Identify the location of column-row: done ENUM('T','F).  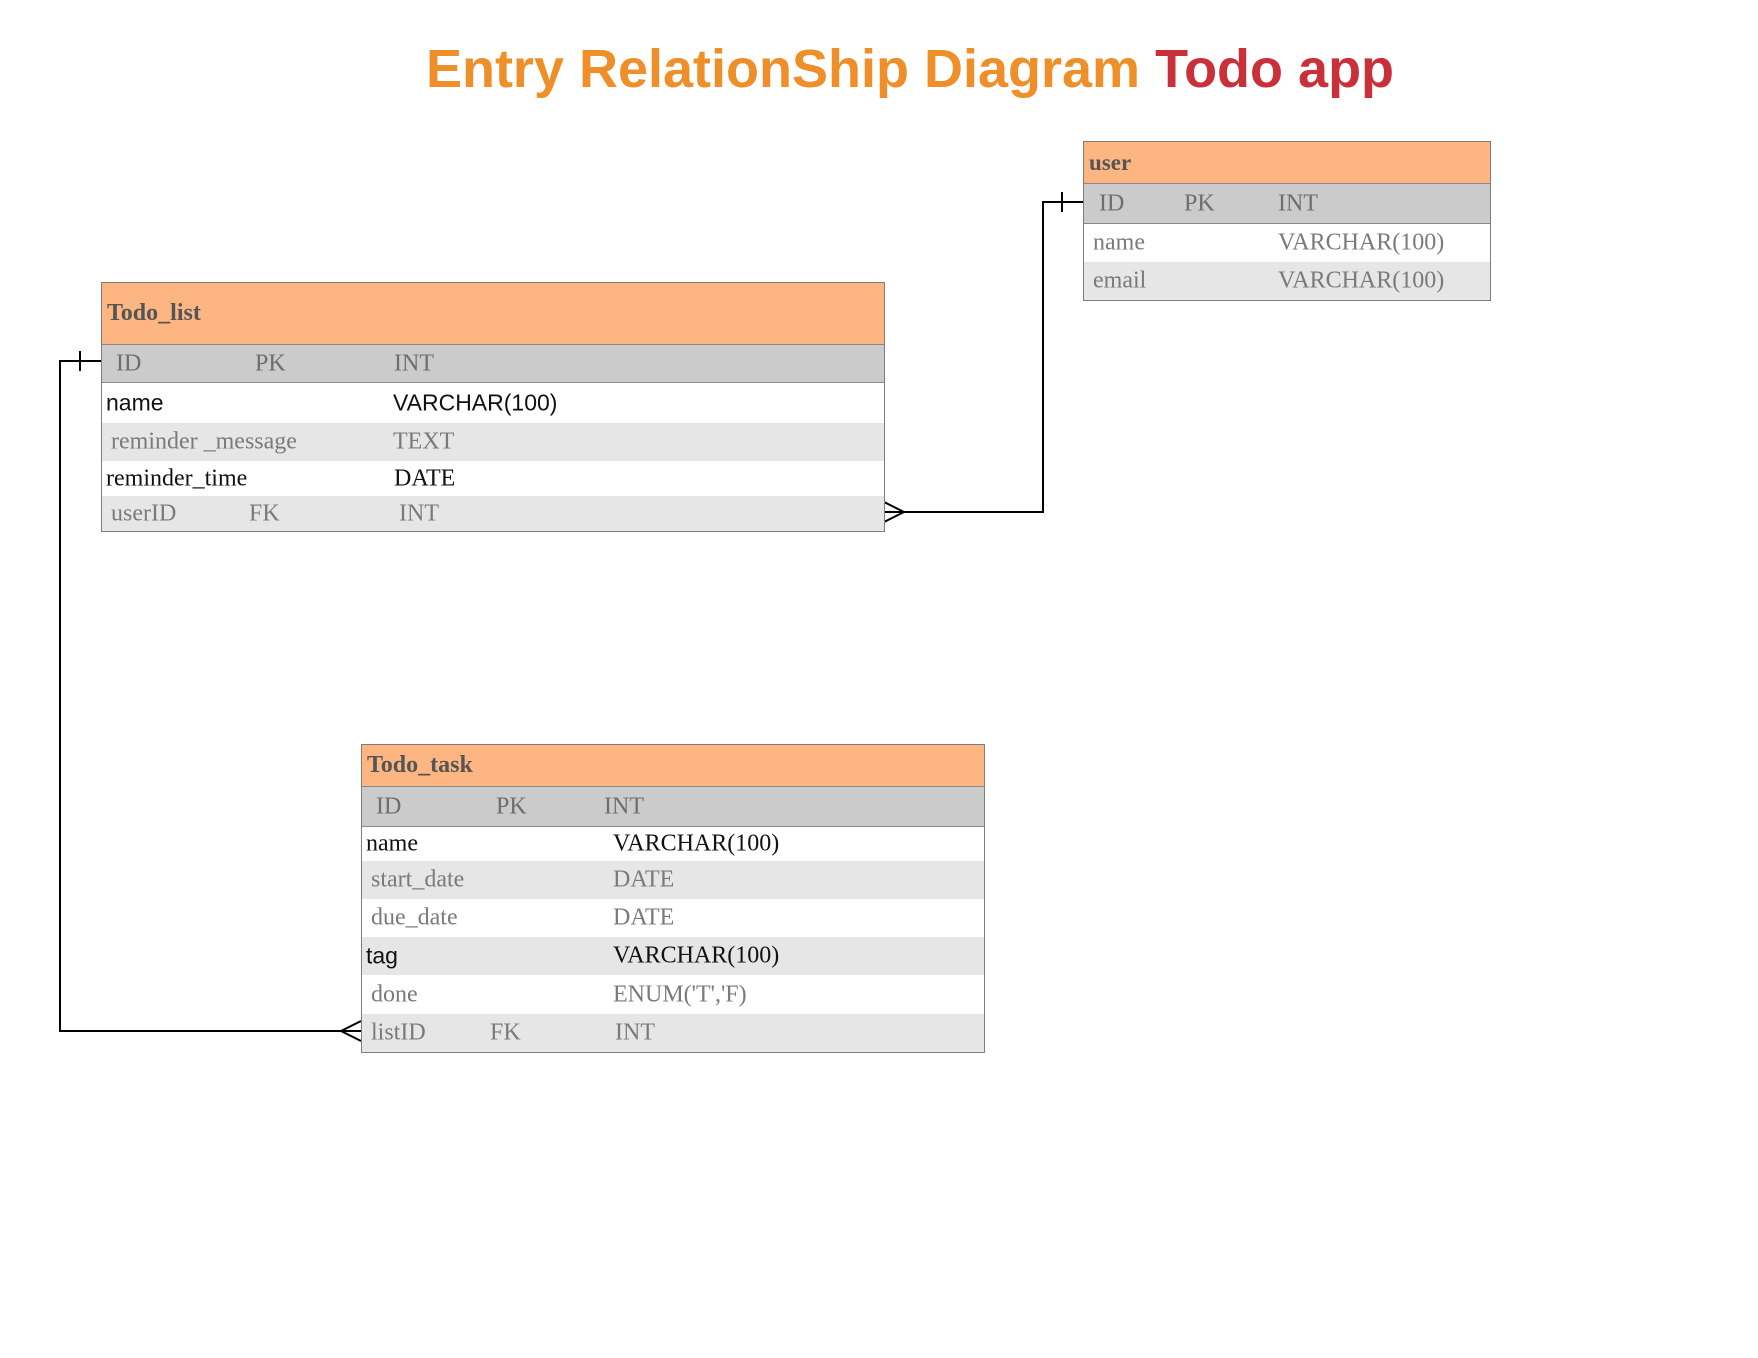
(673, 994).